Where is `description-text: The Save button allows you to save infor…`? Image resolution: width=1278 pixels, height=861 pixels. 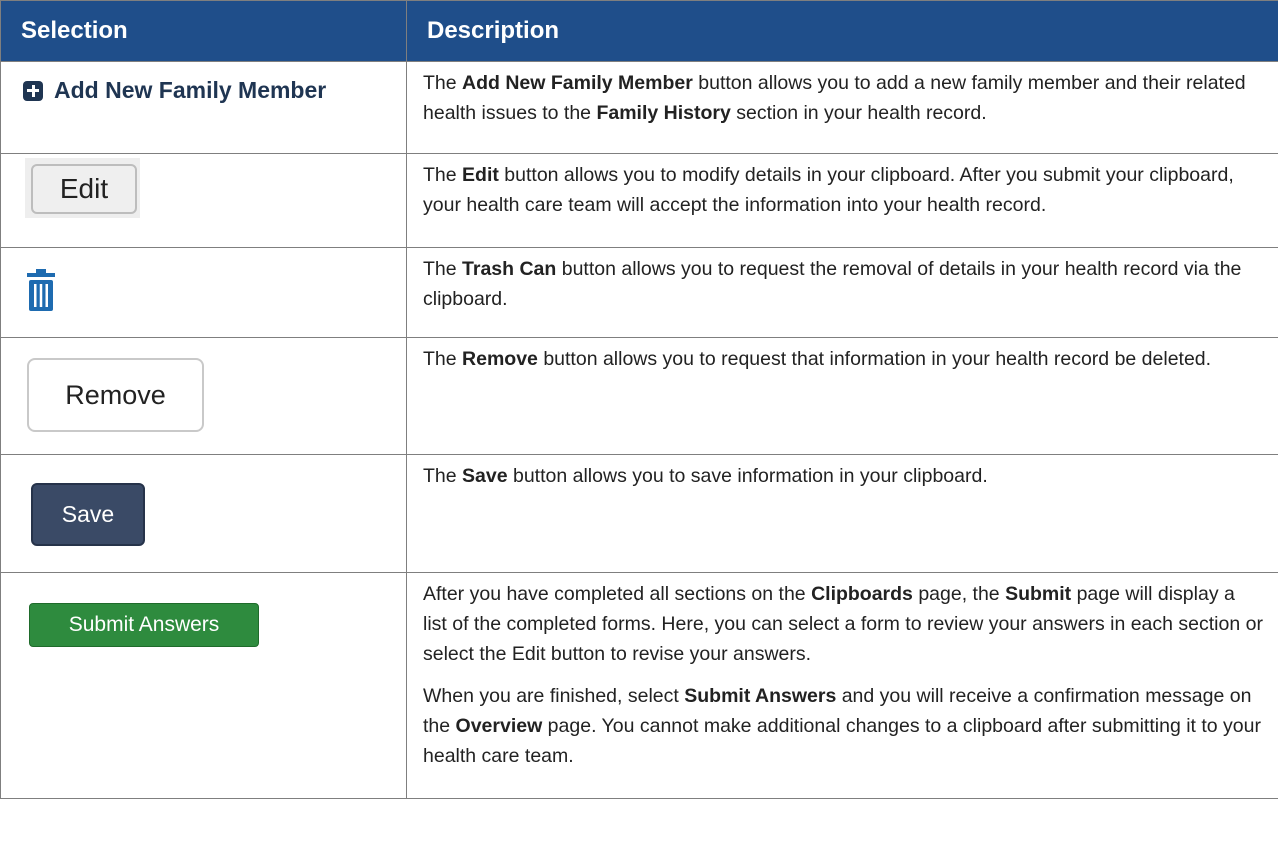
description-text: The Save button allows you to save infor… is located at coordinates (705, 476).